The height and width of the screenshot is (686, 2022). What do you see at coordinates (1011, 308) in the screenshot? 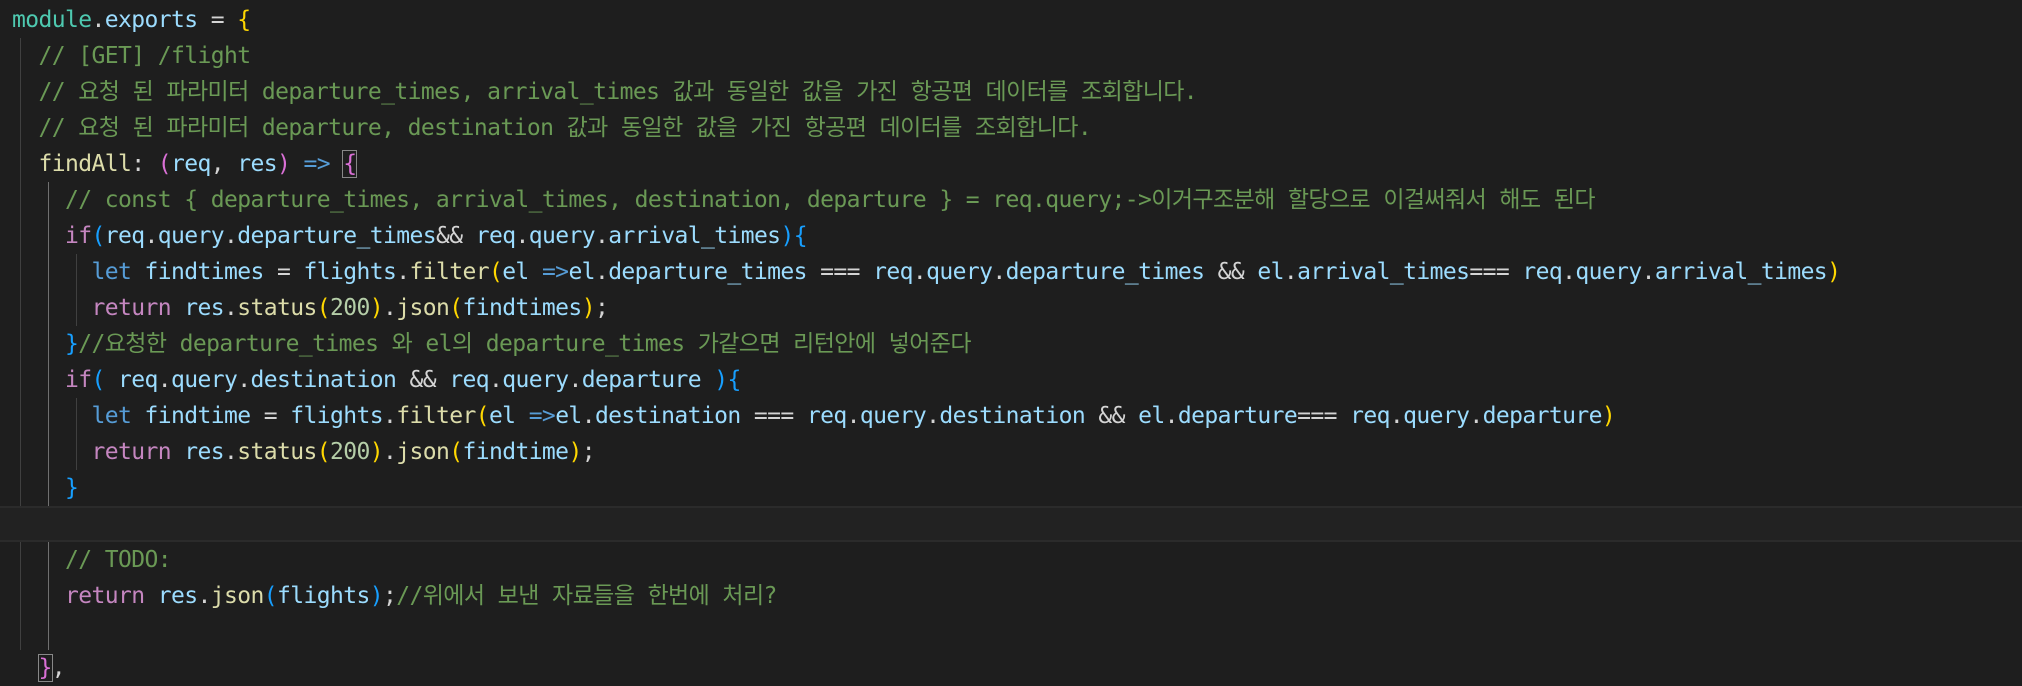
I see `code-line: return res.status(200).json(findtimes);` at bounding box center [1011, 308].